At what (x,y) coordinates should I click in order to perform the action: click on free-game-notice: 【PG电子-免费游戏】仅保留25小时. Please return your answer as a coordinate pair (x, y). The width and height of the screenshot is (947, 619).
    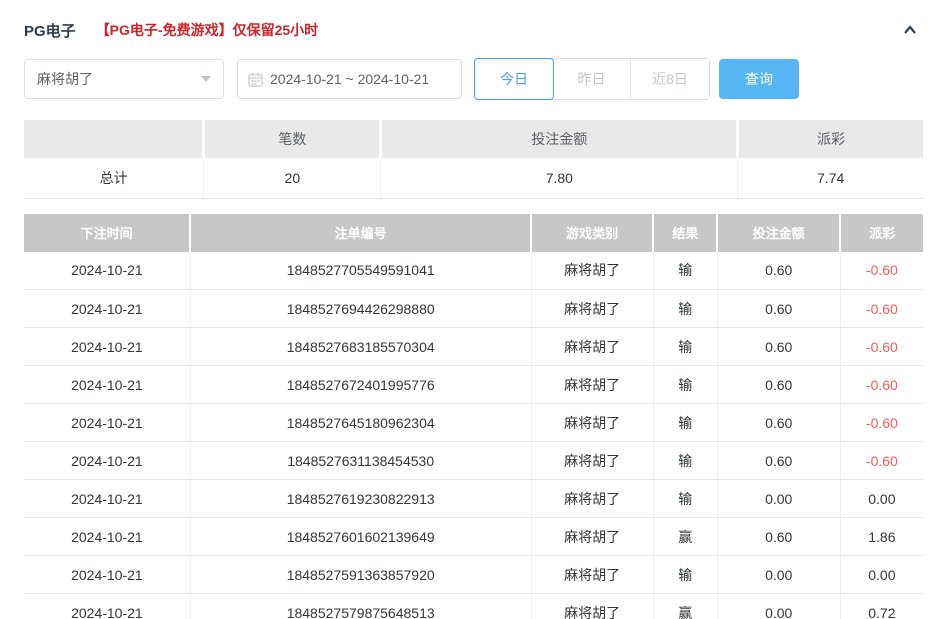
    Looking at the image, I should click on (207, 30).